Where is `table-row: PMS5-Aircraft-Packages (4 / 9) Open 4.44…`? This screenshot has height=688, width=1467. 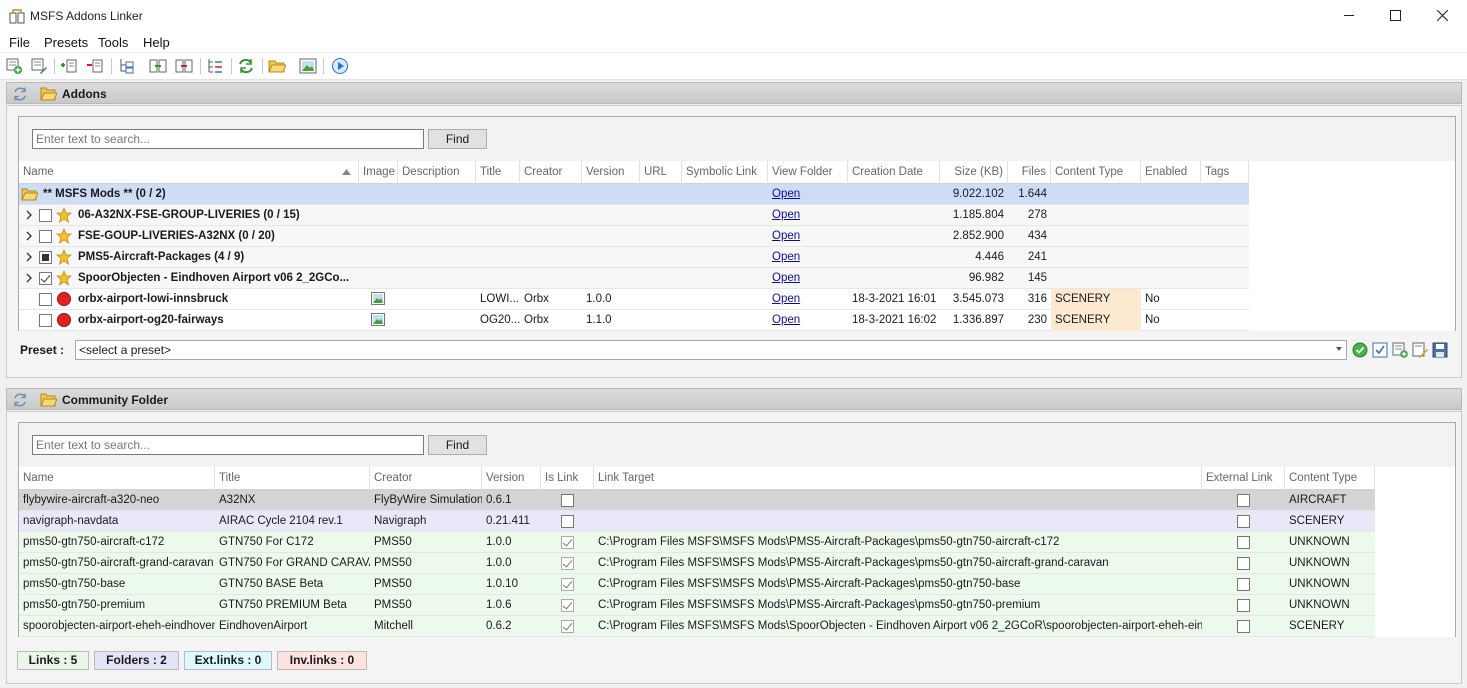 table-row: PMS5-Aircraft-Packages (4 / 9) Open 4.44… is located at coordinates (634, 257).